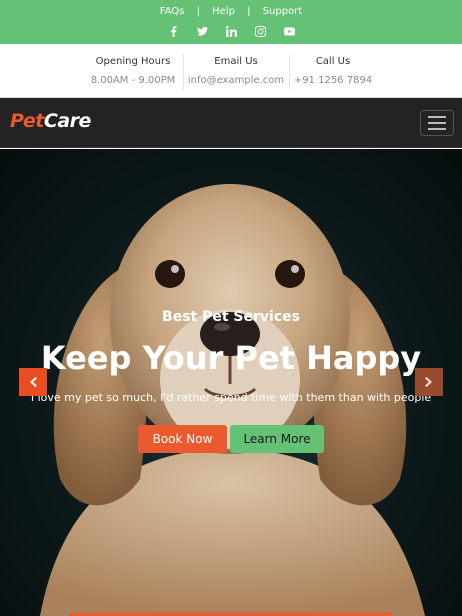 Image resolution: width=462 pixels, height=616 pixels. I want to click on carousel-prev-button, so click(33, 382).